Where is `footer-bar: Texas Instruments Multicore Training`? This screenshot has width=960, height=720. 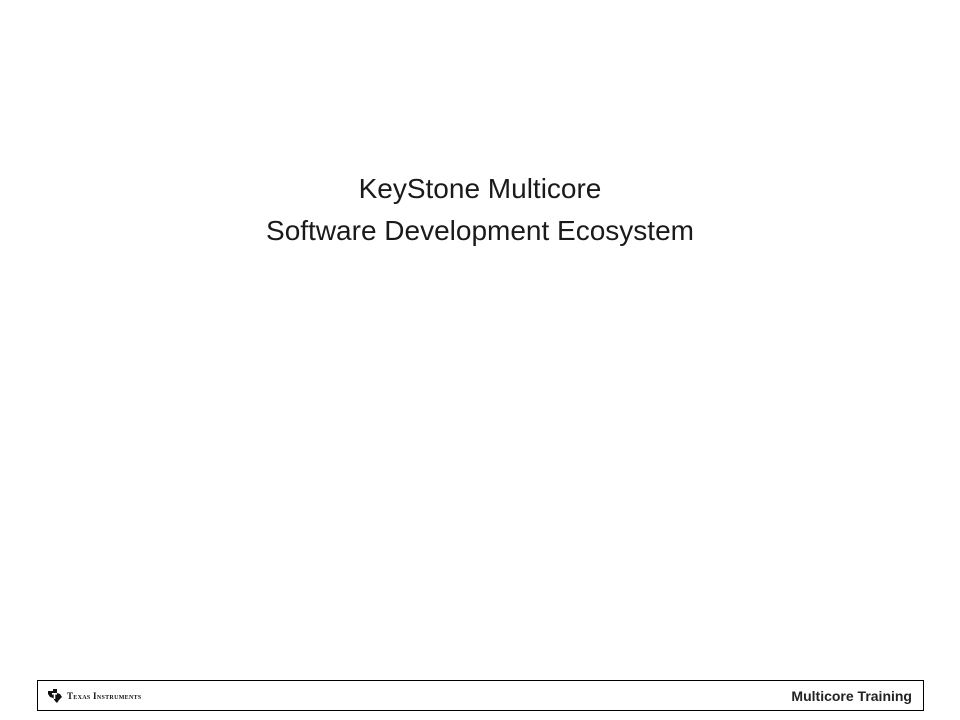
footer-bar: Texas Instruments Multicore Training is located at coordinates (480, 695).